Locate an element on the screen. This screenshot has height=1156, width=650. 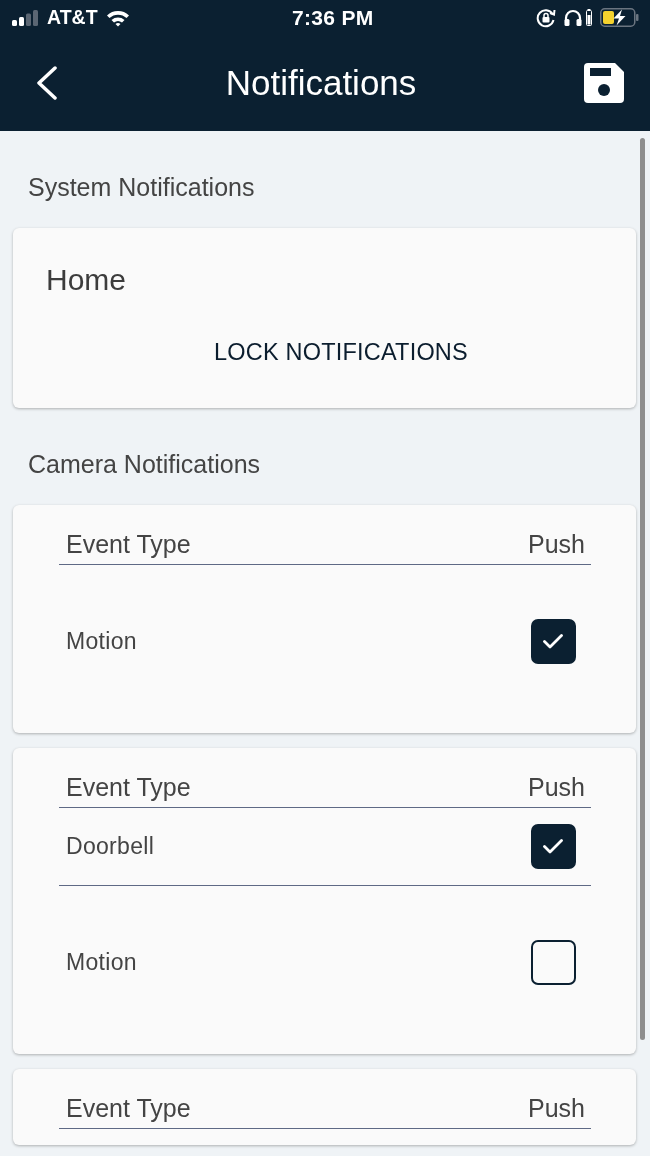
event-label: Doorbell is located at coordinates (110, 847).